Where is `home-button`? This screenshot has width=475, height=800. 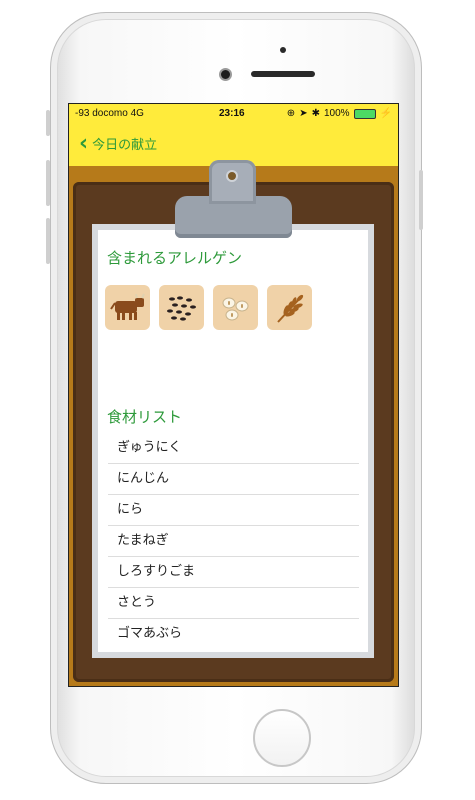 home-button is located at coordinates (282, 738).